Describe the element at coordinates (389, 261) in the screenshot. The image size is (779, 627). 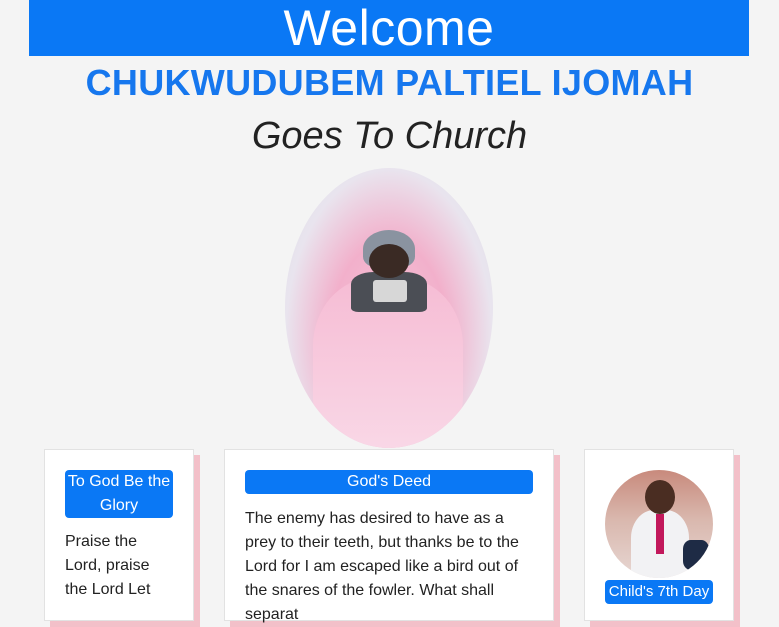
I see `face-shape` at that location.